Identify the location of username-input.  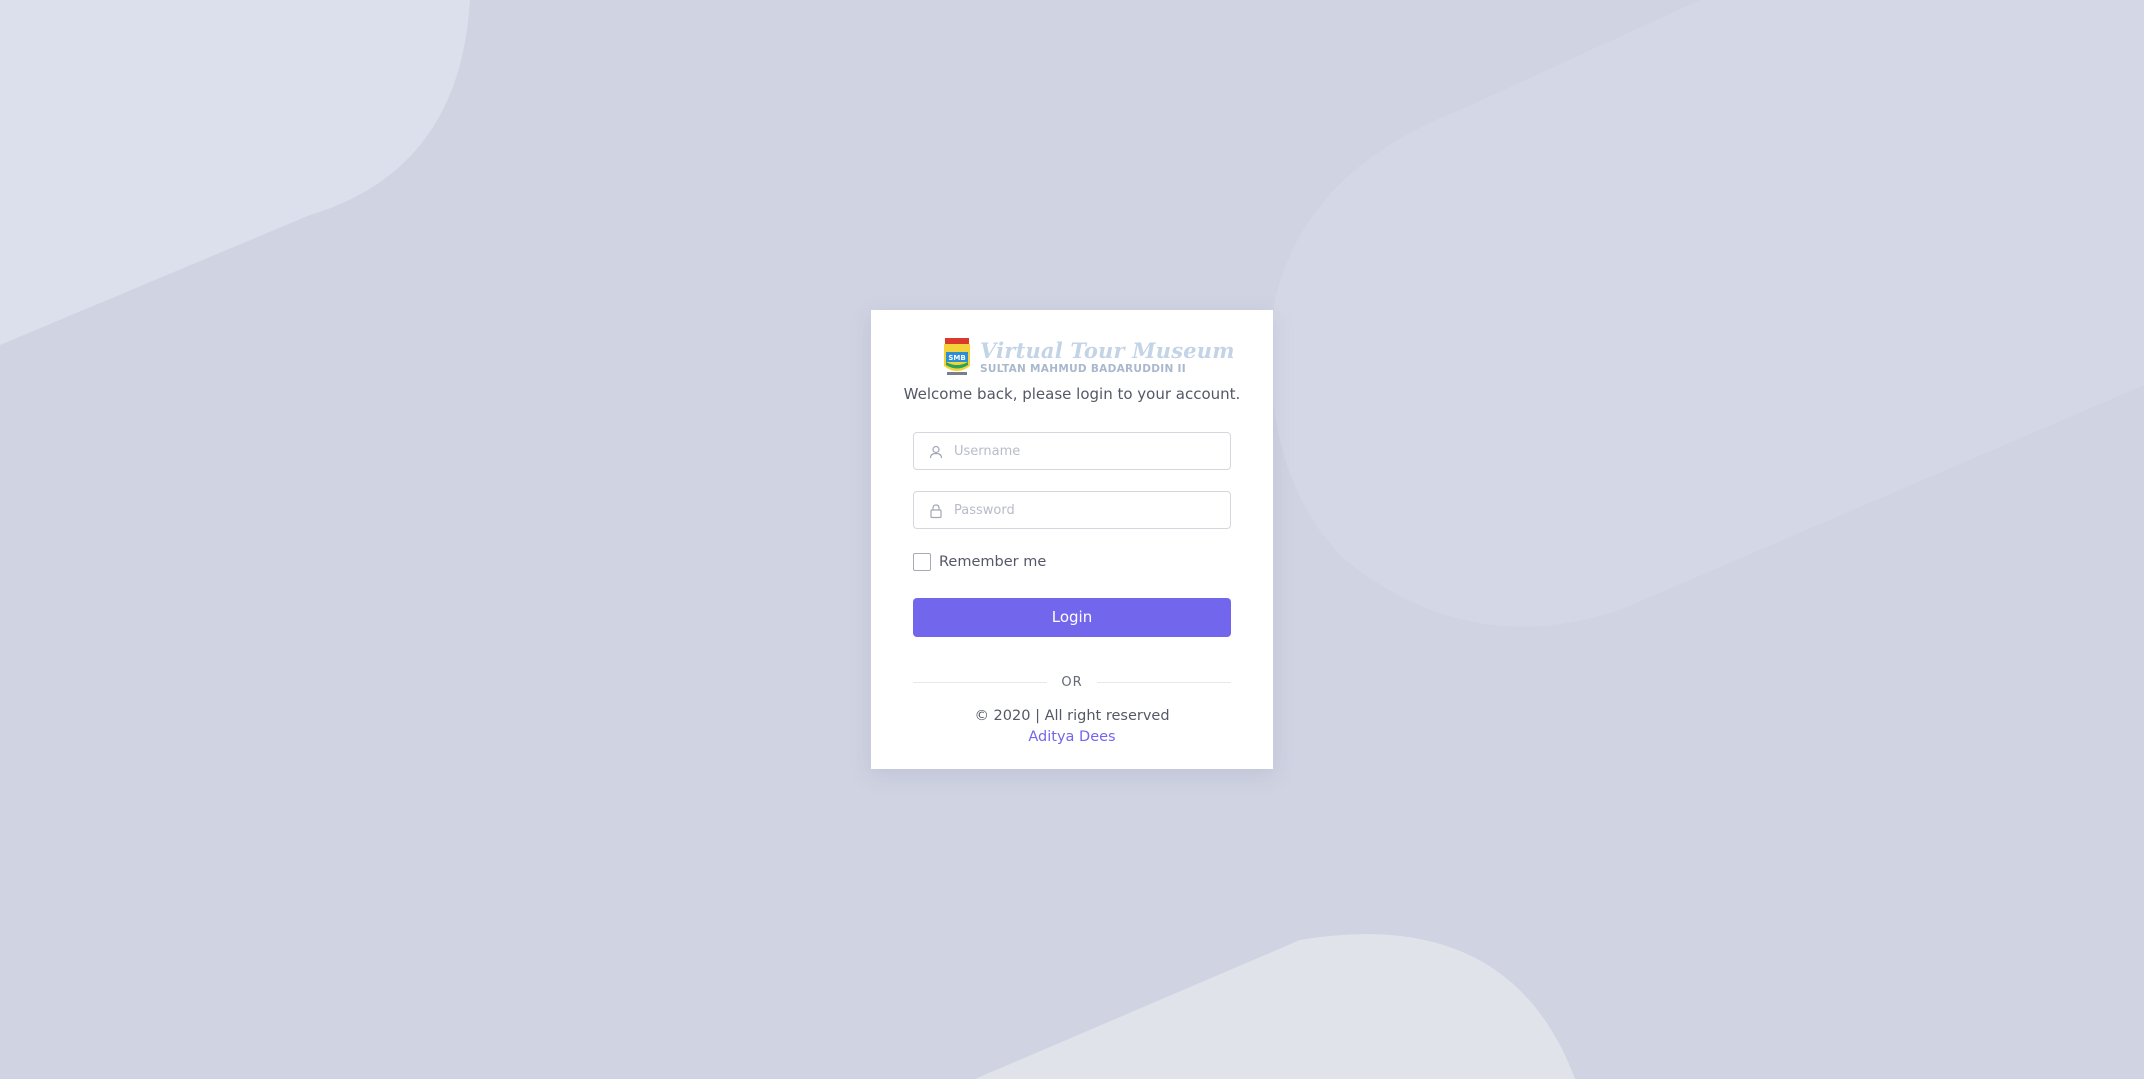
(1089, 451).